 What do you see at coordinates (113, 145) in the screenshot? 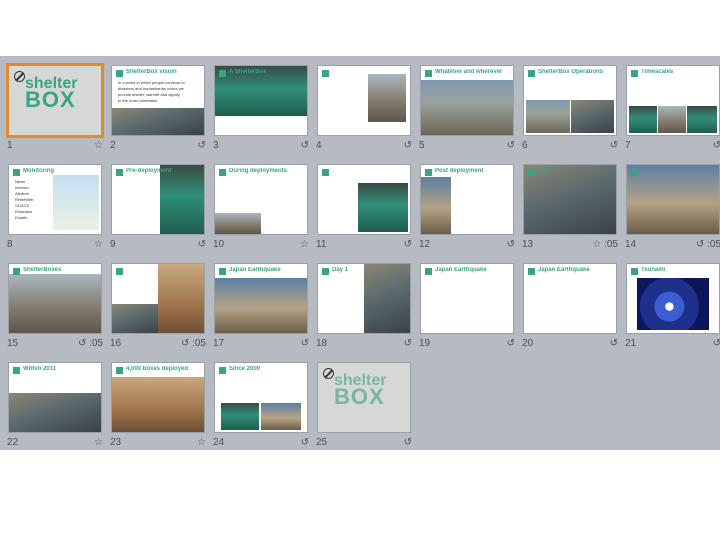
I see `slide-number: 2` at bounding box center [113, 145].